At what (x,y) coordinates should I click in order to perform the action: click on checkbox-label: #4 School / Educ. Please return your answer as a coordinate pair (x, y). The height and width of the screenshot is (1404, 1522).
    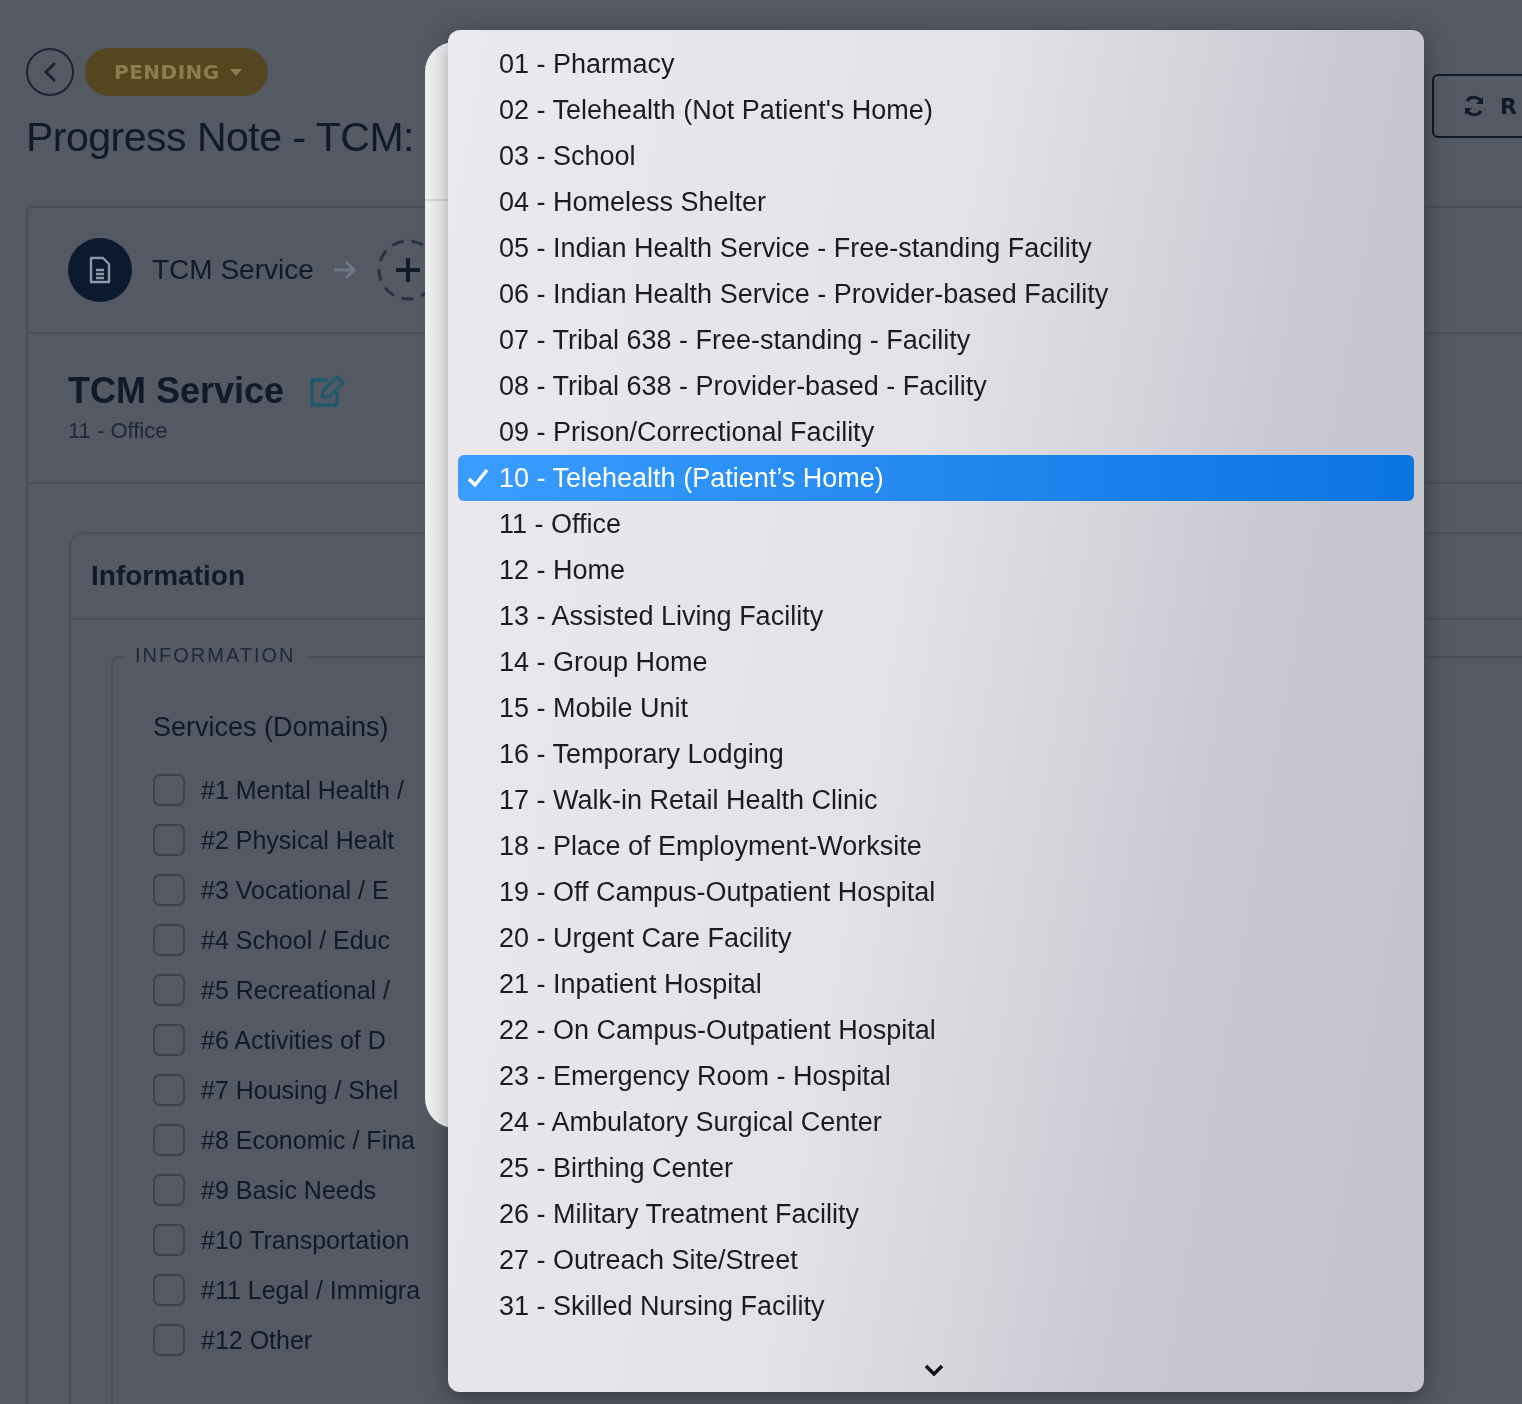
    Looking at the image, I should click on (295, 940).